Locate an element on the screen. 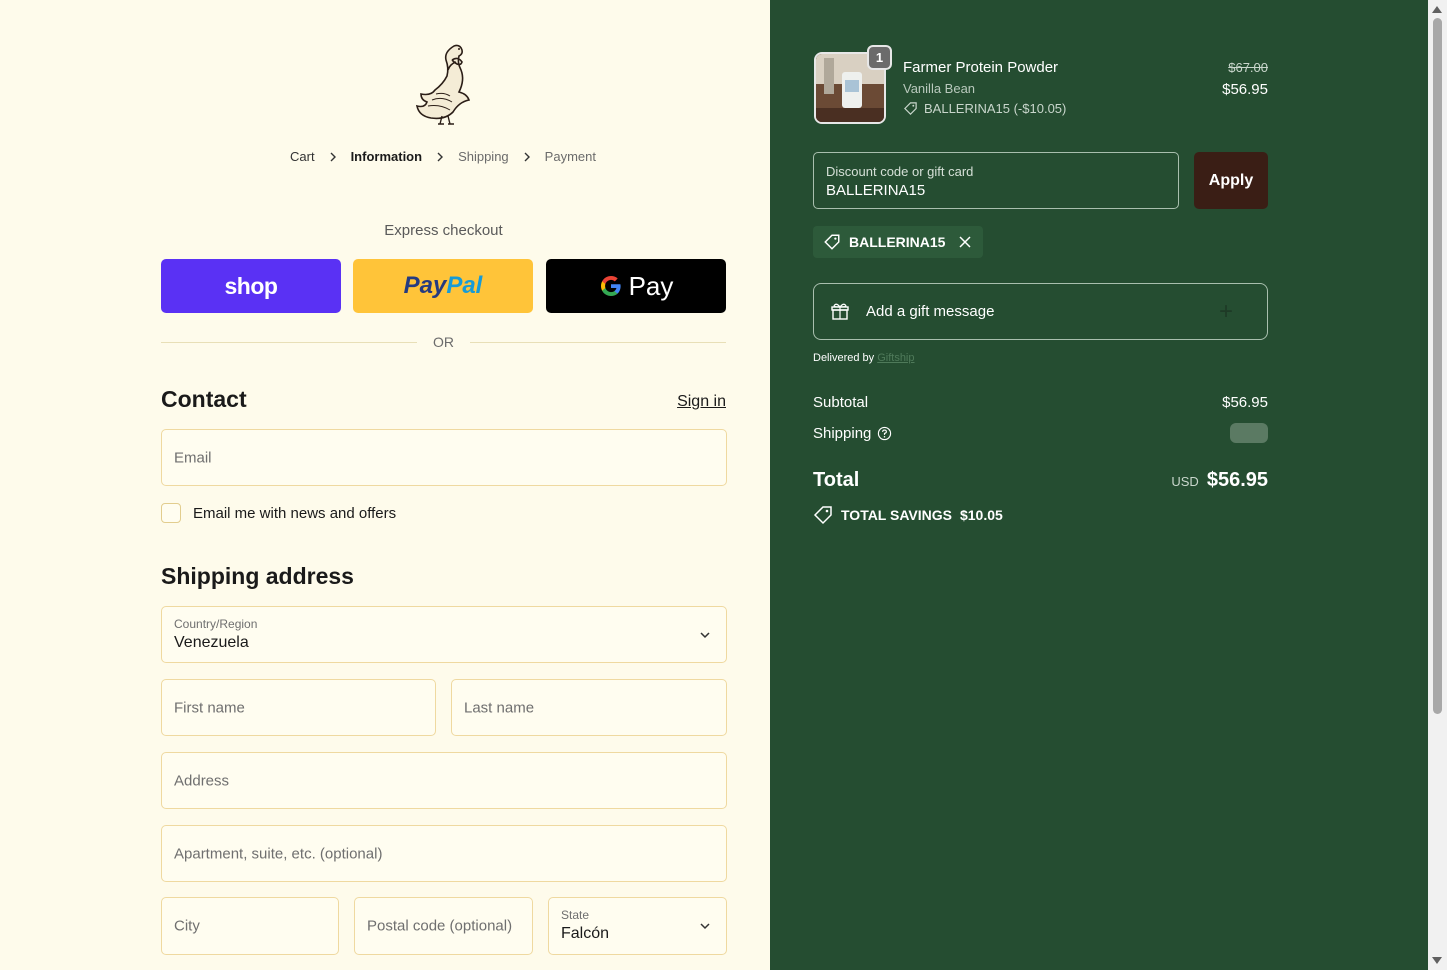  country-label: Country/Region is located at coordinates (216, 624).